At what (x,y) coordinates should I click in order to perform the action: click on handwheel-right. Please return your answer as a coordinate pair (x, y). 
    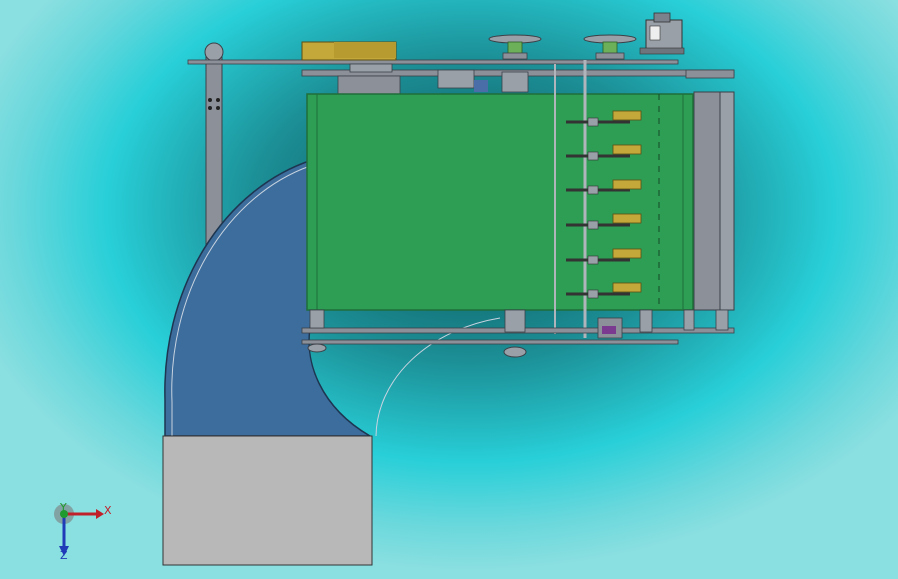
    Looking at the image, I should click on (610, 47).